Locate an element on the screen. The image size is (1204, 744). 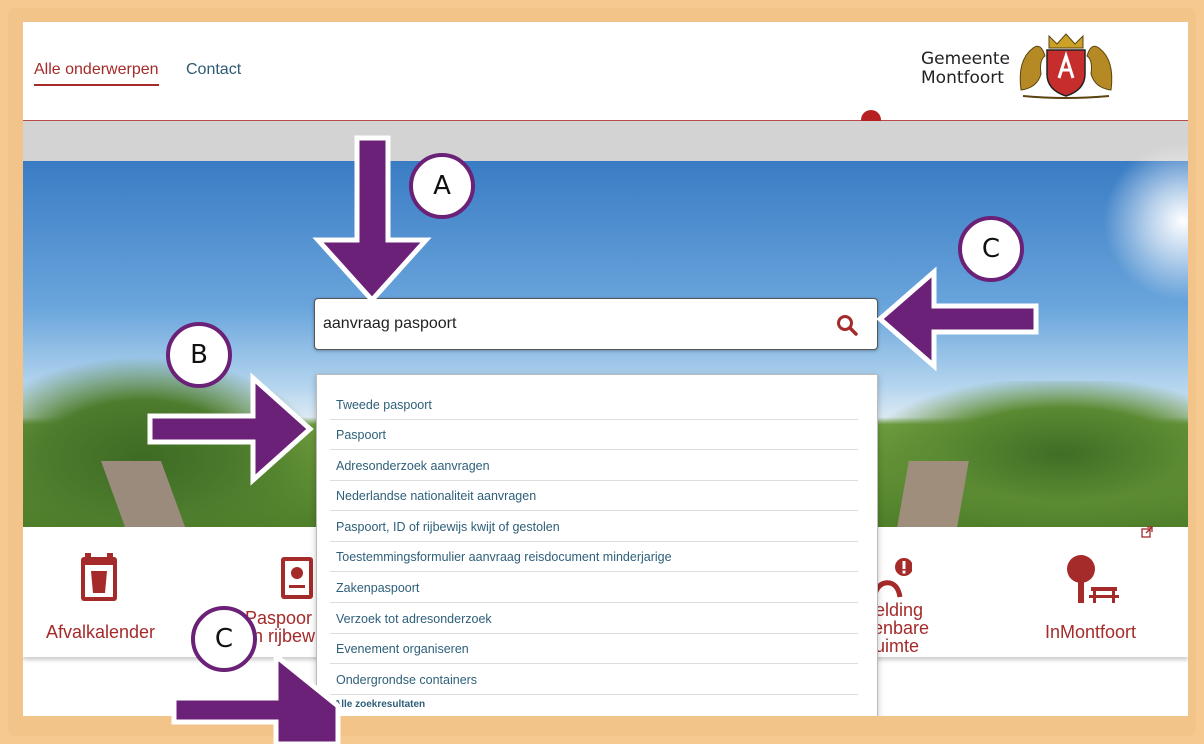
annotation-label-c-top: C is located at coordinates (991, 249).